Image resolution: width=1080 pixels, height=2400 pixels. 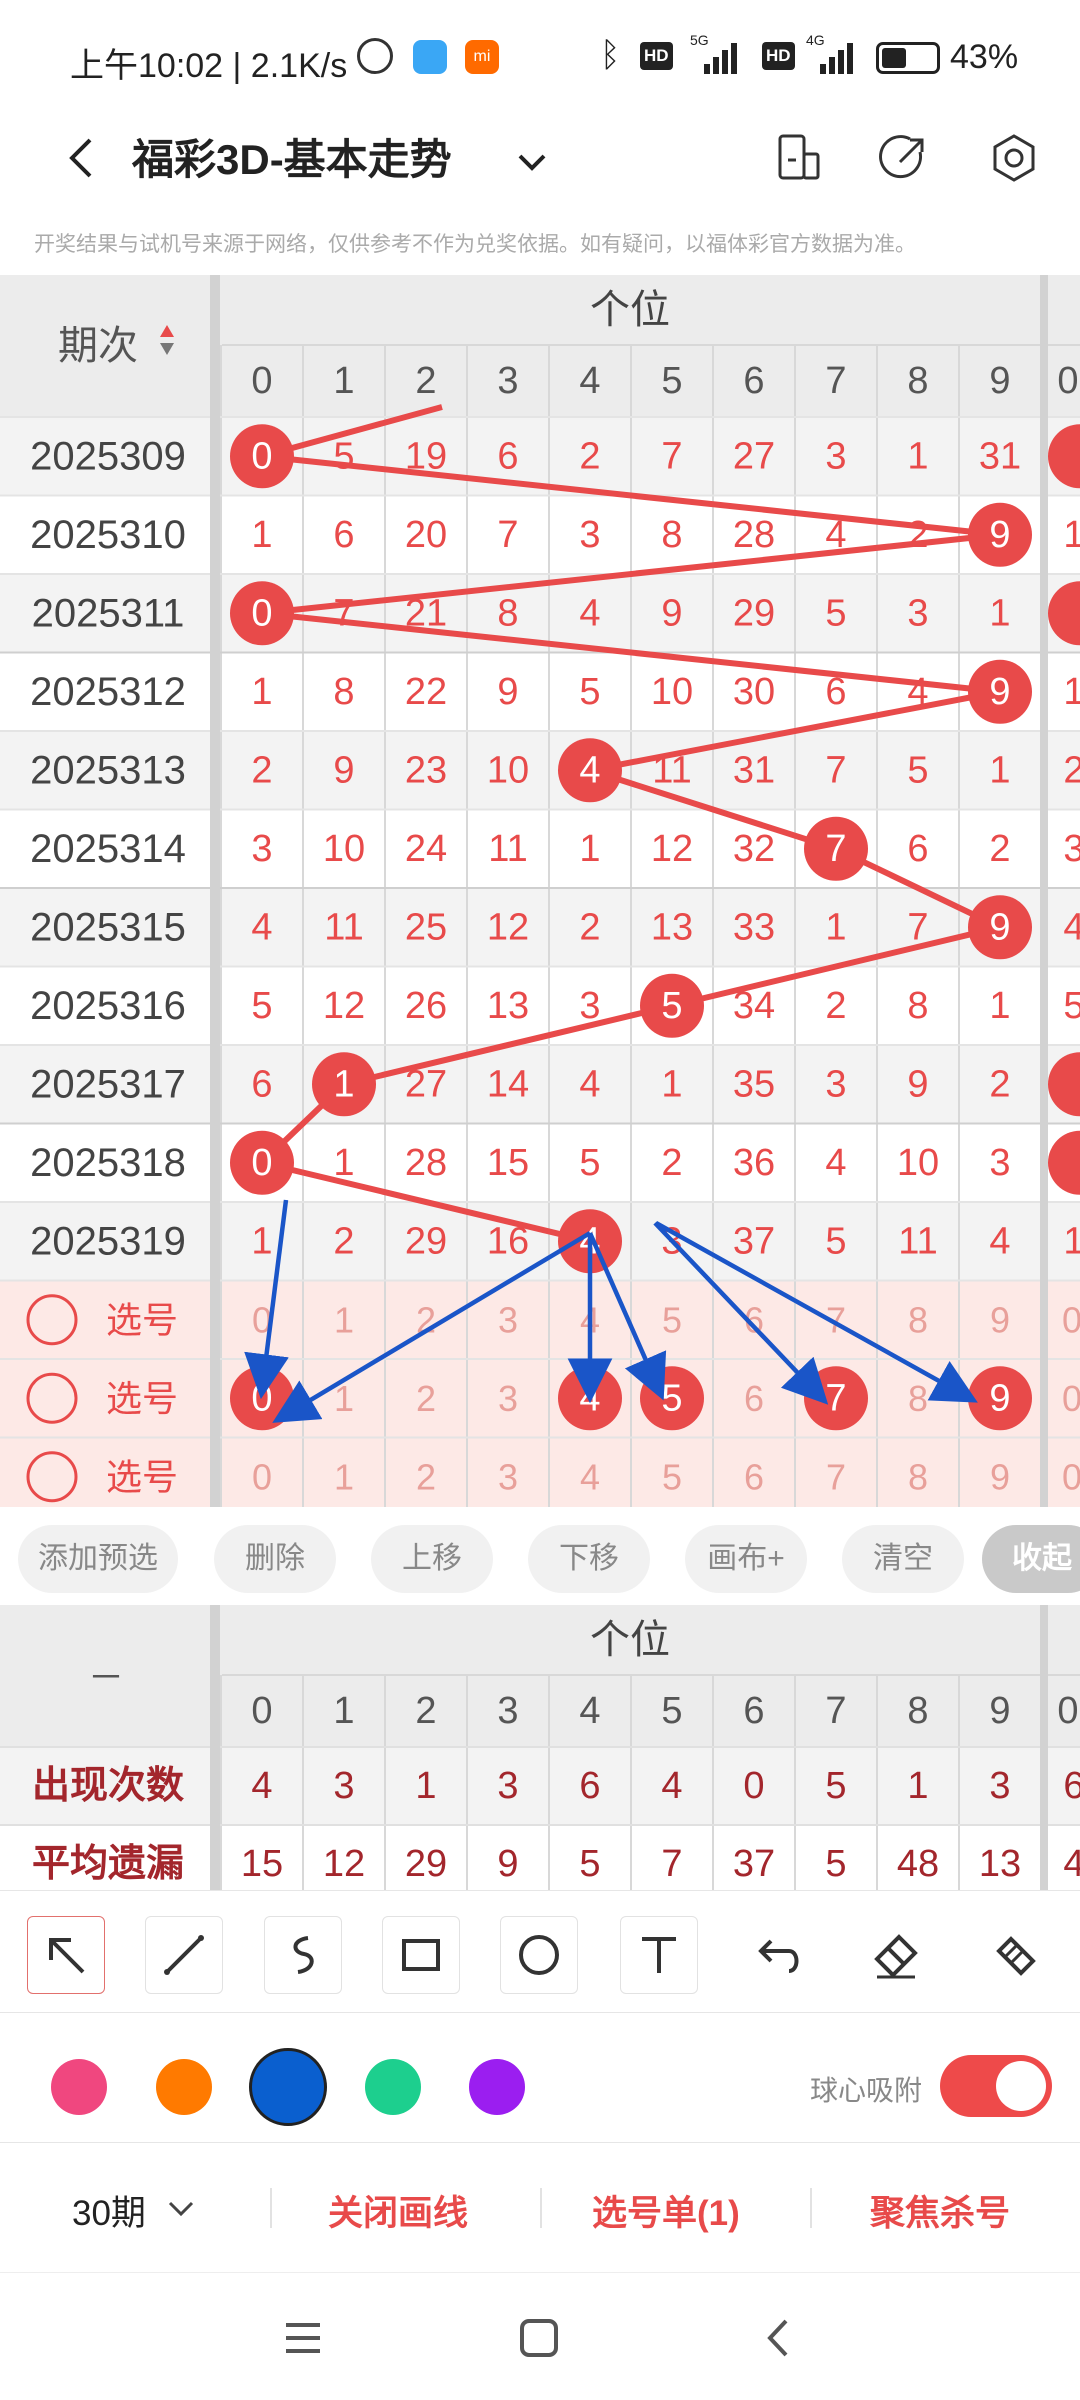 I want to click on drawing-toolbar, so click(x=540, y=1950).